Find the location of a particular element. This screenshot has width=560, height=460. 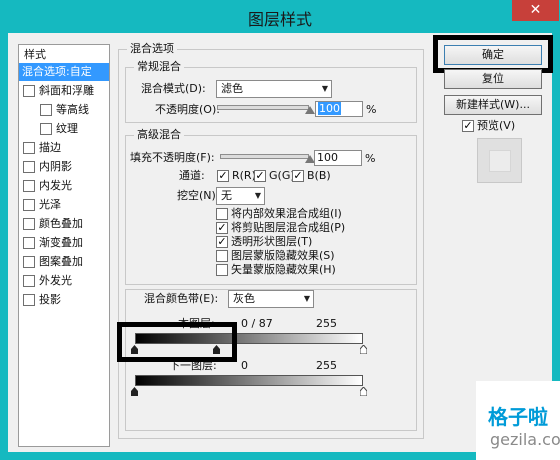

general-blending-title: 常规混合 is located at coordinates (159, 66).